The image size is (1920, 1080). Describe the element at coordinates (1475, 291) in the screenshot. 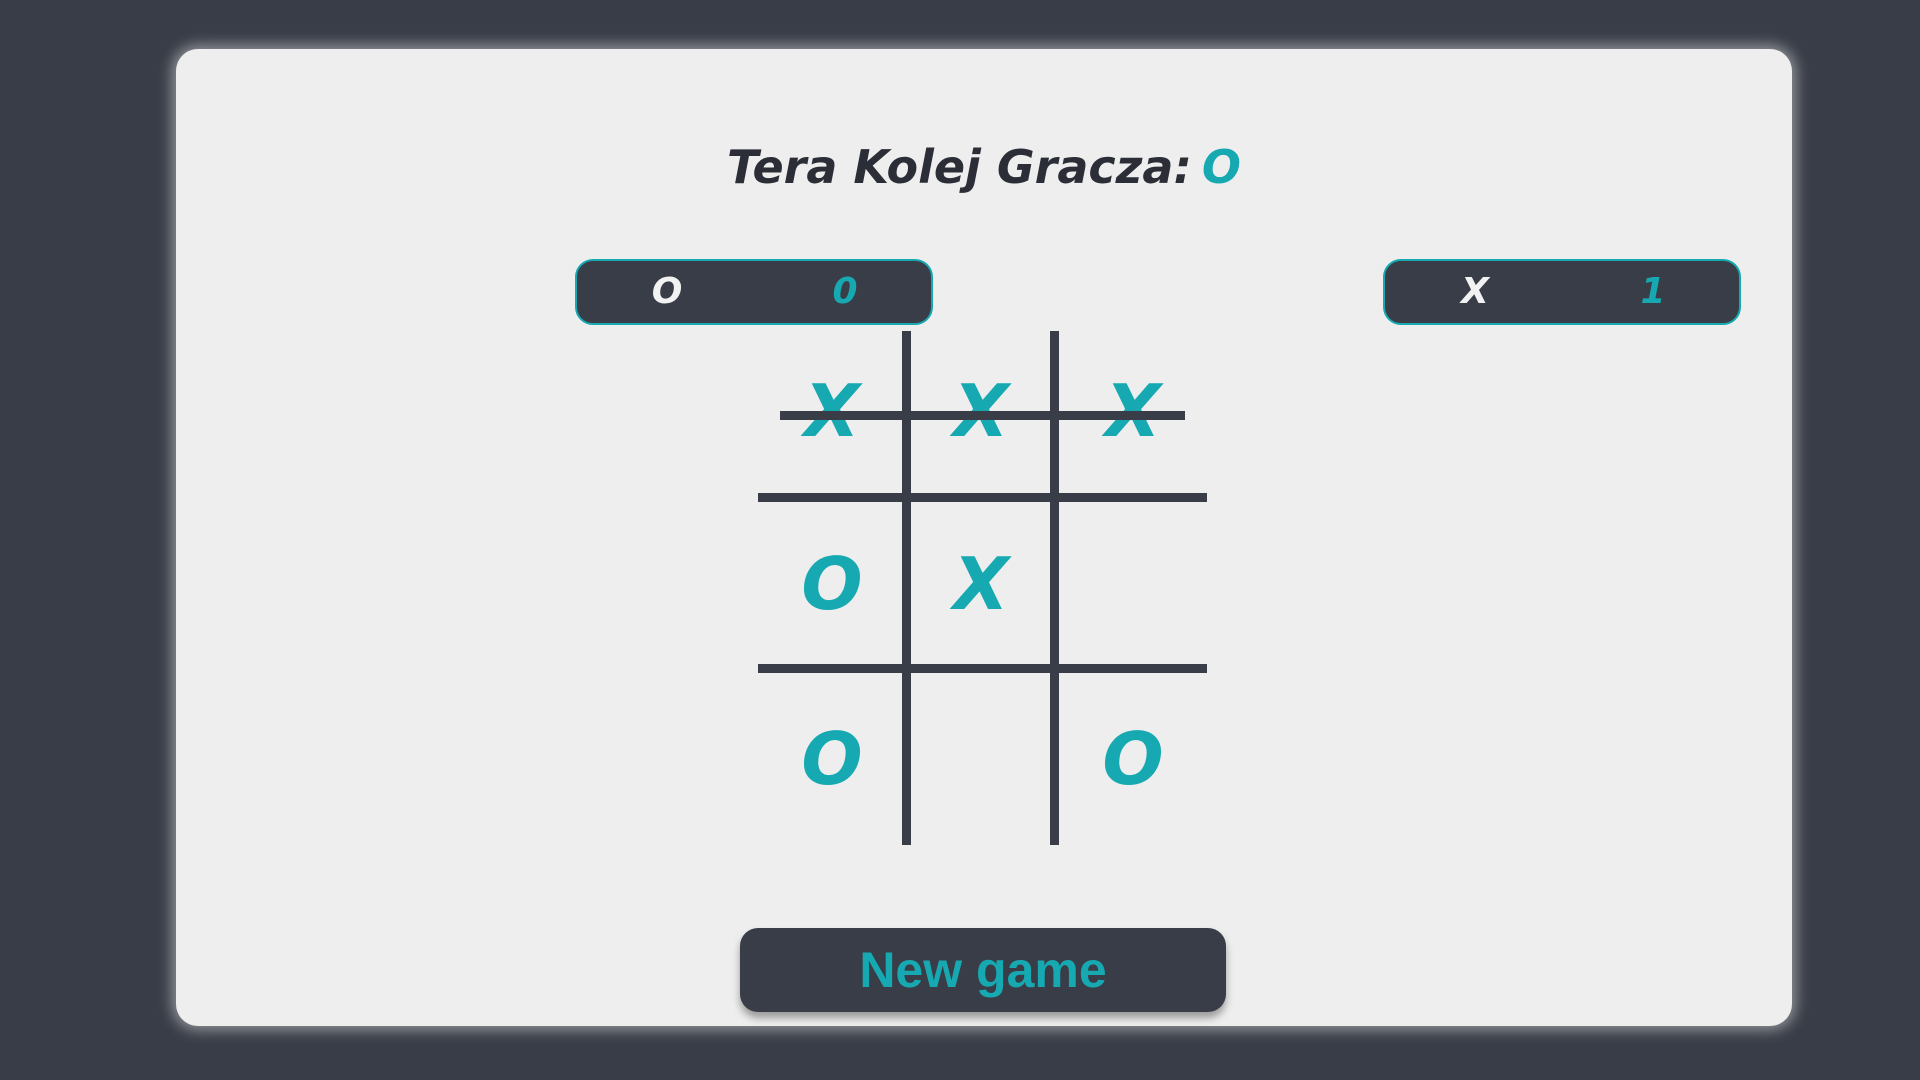

I see `score-mark-x: X` at that location.